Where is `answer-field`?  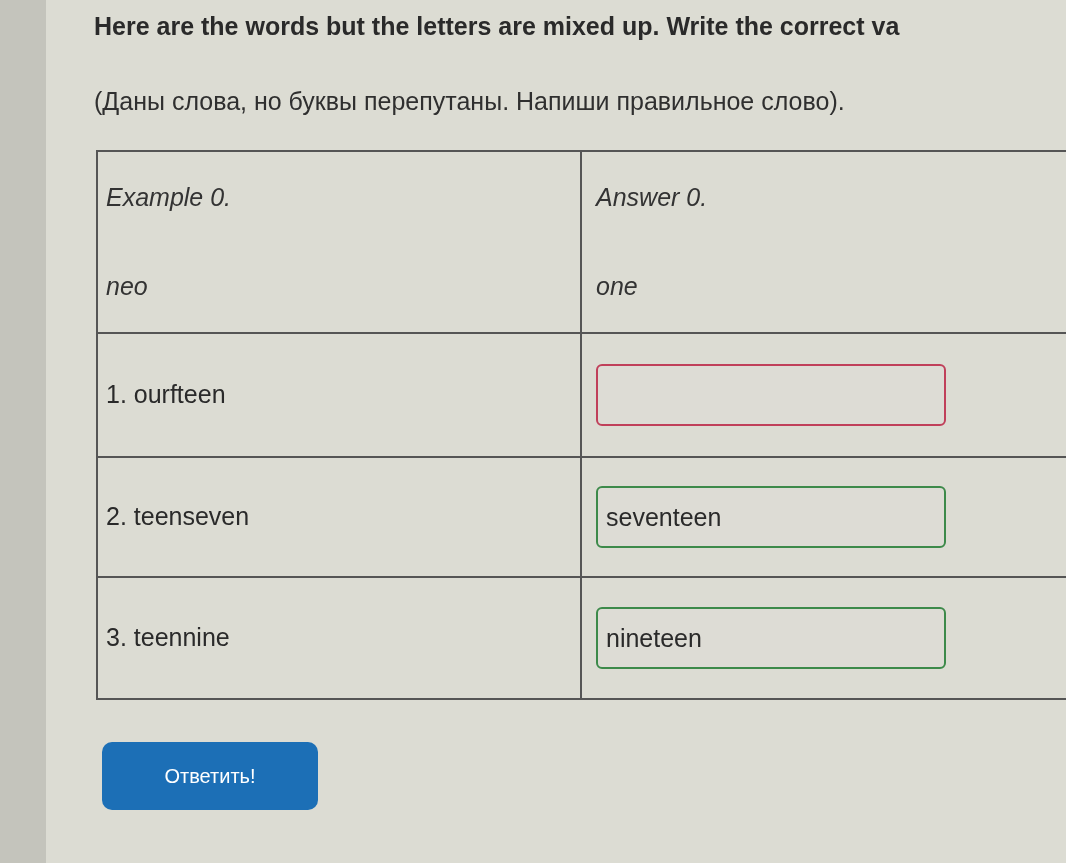
answer-field is located at coordinates (771, 395).